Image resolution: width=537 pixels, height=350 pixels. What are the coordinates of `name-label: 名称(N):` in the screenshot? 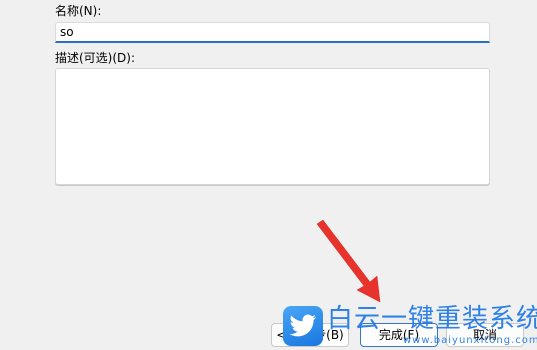 It's located at (78, 11).